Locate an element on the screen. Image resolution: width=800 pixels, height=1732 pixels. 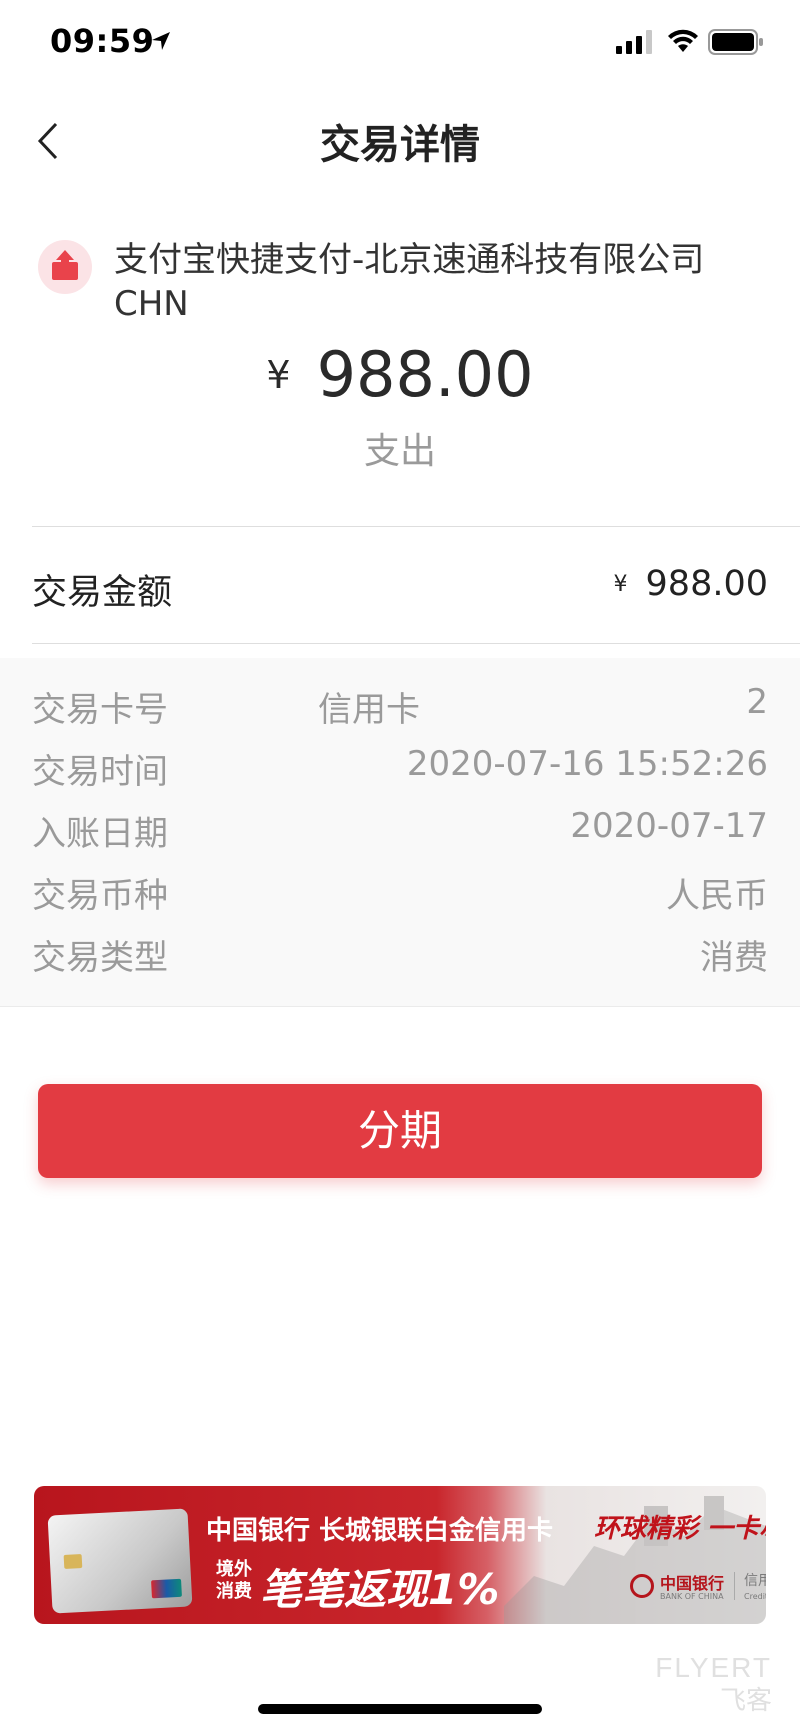
currency-symbol: ¥ is located at coordinates (278, 375).